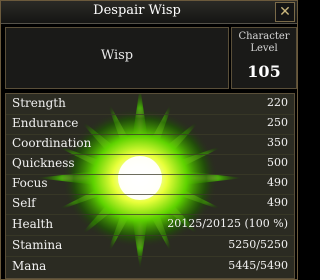 The image size is (320, 280). Describe the element at coordinates (150, 124) in the screenshot. I see `stat-row-endurance: Endurance 250` at that location.